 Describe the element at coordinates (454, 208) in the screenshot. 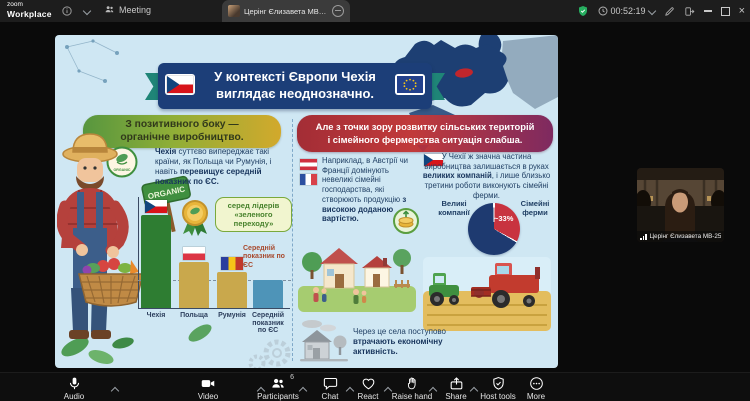

I see `pie-label-left: Великі компанії` at that location.